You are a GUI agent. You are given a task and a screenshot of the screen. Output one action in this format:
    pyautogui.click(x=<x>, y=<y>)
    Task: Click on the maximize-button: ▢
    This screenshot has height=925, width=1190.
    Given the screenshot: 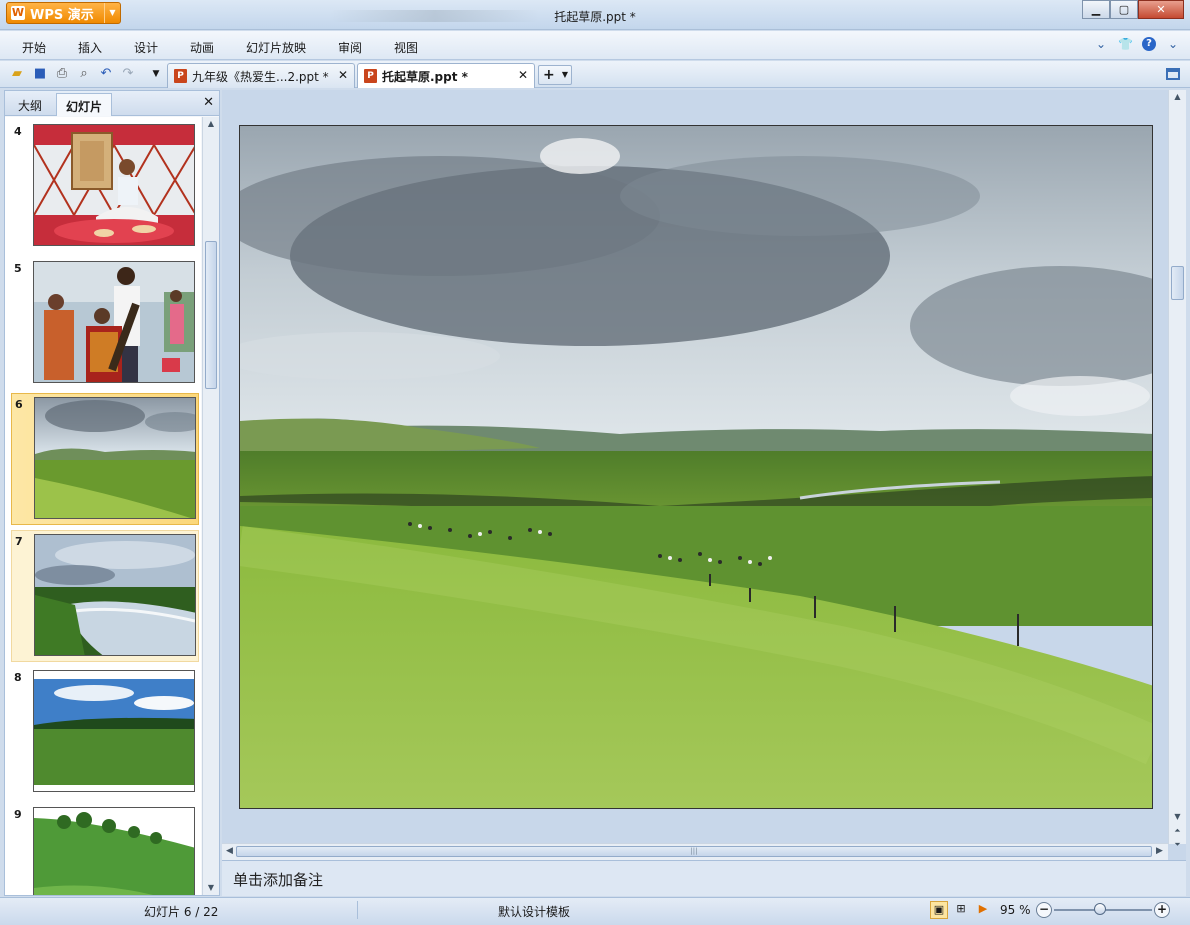 What is the action you would take?
    pyautogui.click(x=1124, y=9)
    